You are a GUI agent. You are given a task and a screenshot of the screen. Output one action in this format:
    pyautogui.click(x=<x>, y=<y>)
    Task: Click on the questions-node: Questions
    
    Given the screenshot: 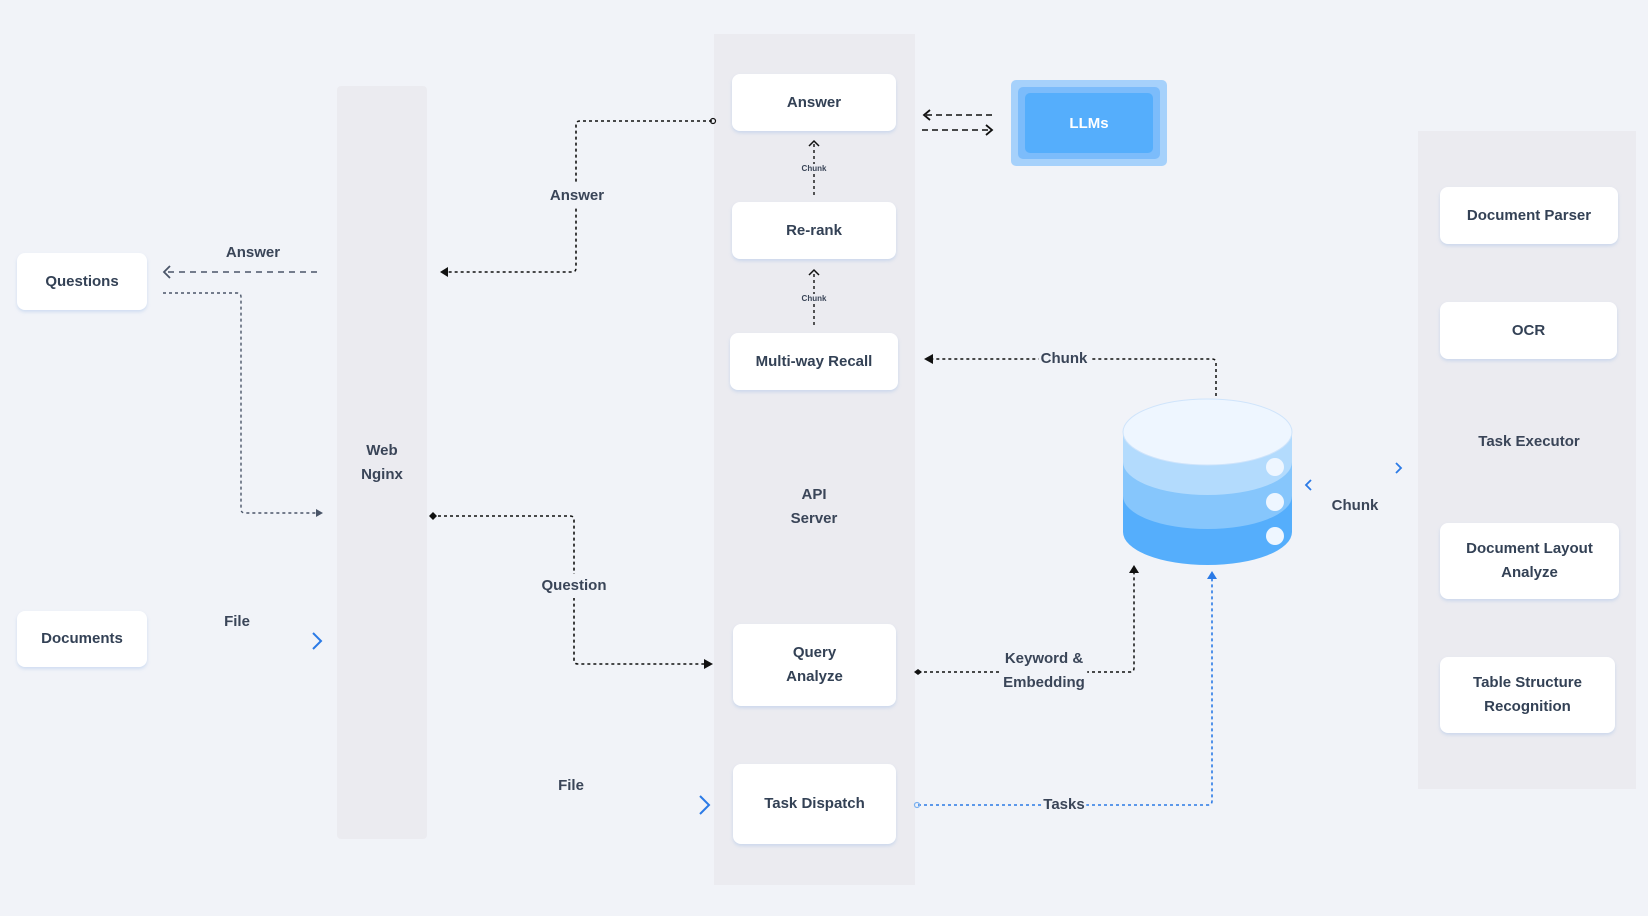 What is the action you would take?
    pyautogui.click(x=82, y=281)
    